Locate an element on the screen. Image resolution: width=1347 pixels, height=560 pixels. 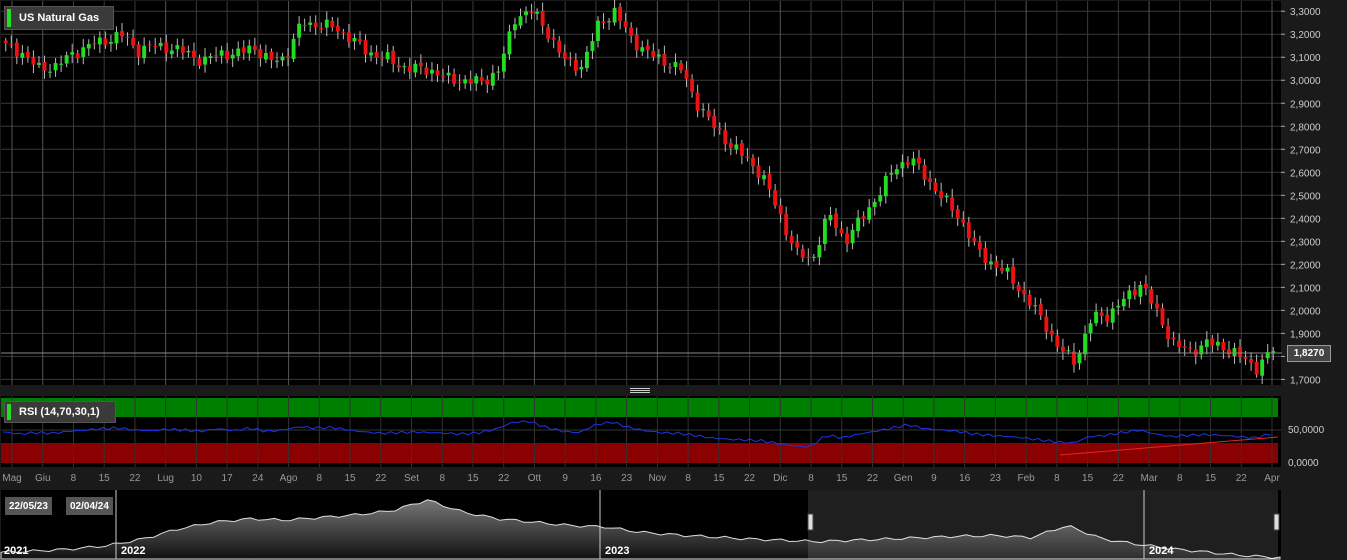
price-tick-label: 2,1000 is located at coordinates (1305, 288).